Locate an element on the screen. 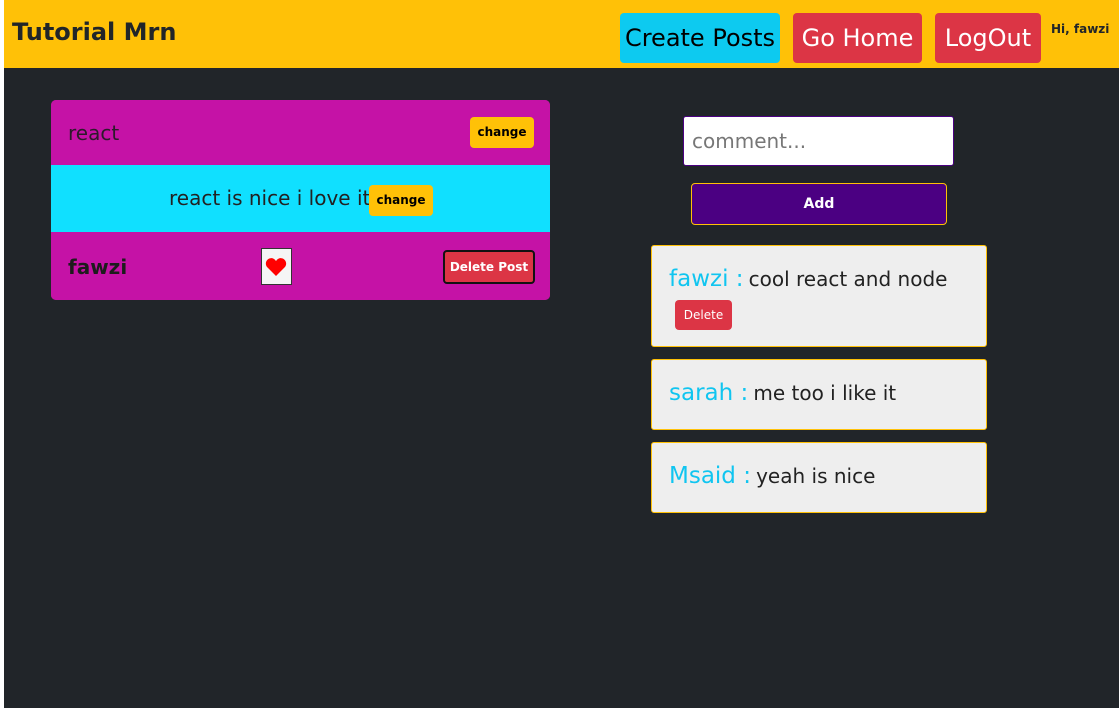 Image resolution: width=1119 pixels, height=708 pixels. change-title-button: change is located at coordinates (502, 132).